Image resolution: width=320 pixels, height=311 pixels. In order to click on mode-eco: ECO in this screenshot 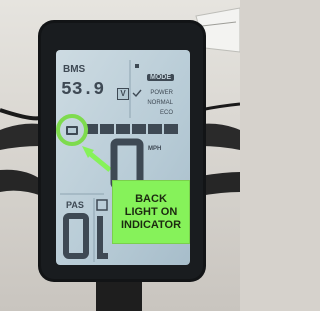, I will do `click(166, 113)`.